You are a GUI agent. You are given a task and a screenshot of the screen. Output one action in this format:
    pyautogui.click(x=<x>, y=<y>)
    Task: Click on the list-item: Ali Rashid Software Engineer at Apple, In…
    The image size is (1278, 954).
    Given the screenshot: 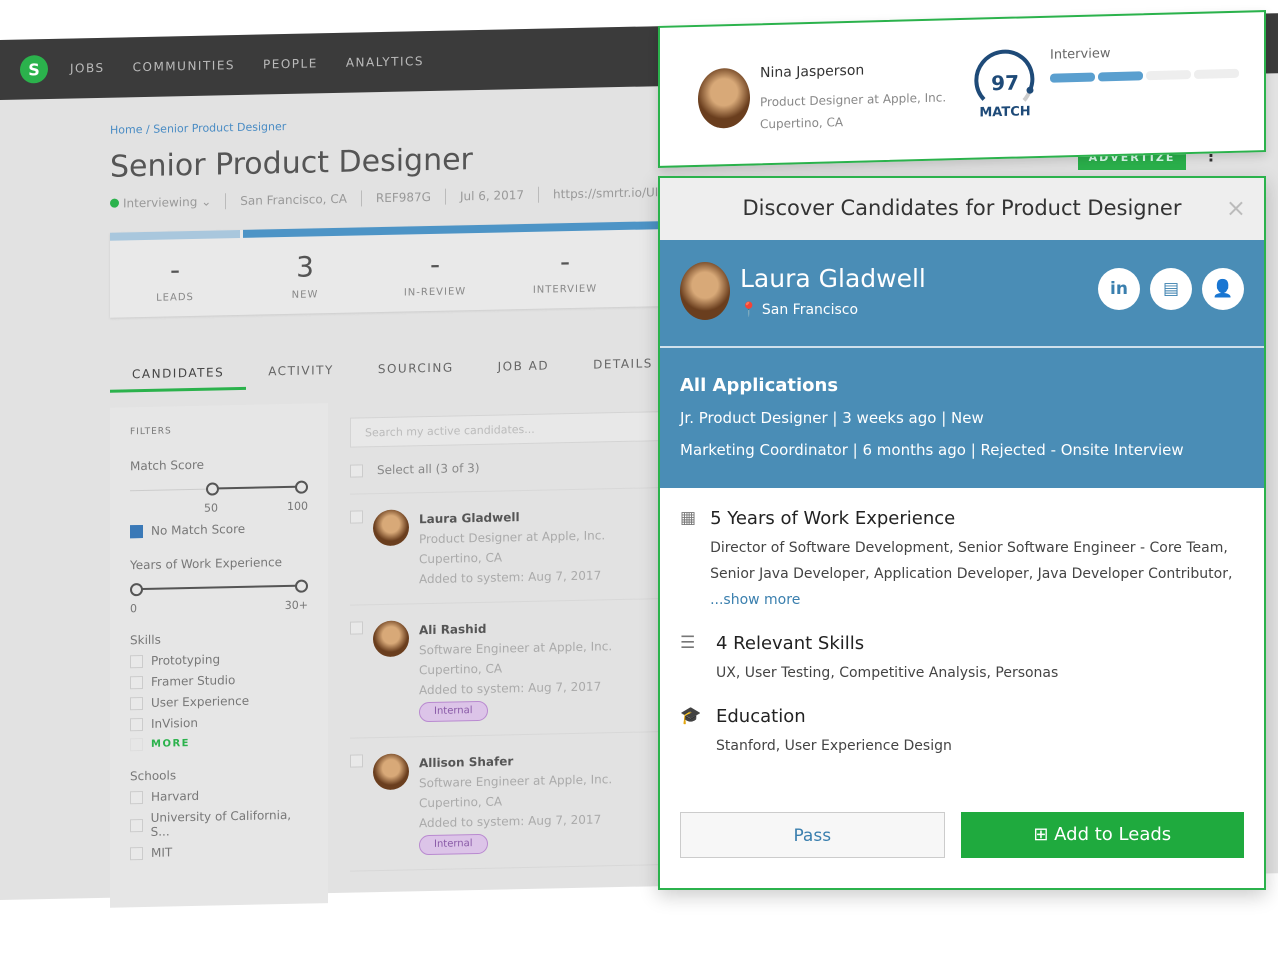 What is the action you would take?
    pyautogui.click(x=505, y=669)
    